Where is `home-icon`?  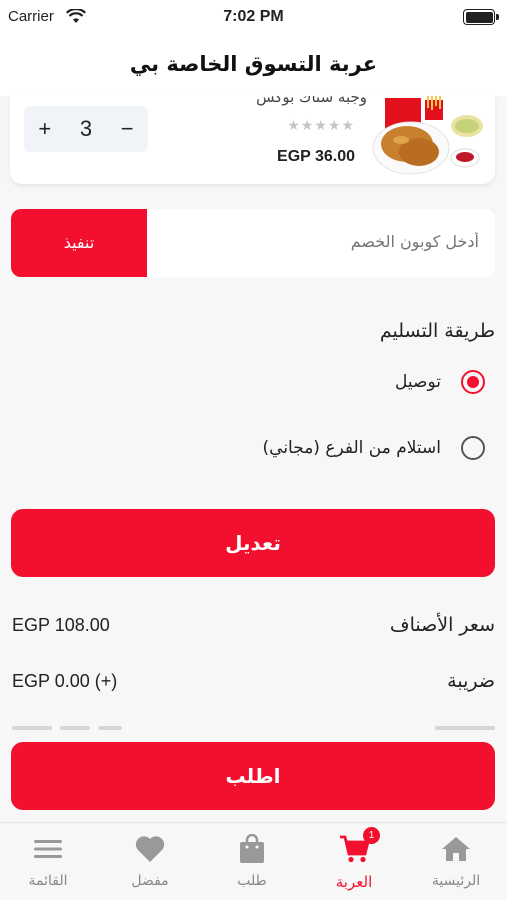
home-icon is located at coordinates (456, 849).